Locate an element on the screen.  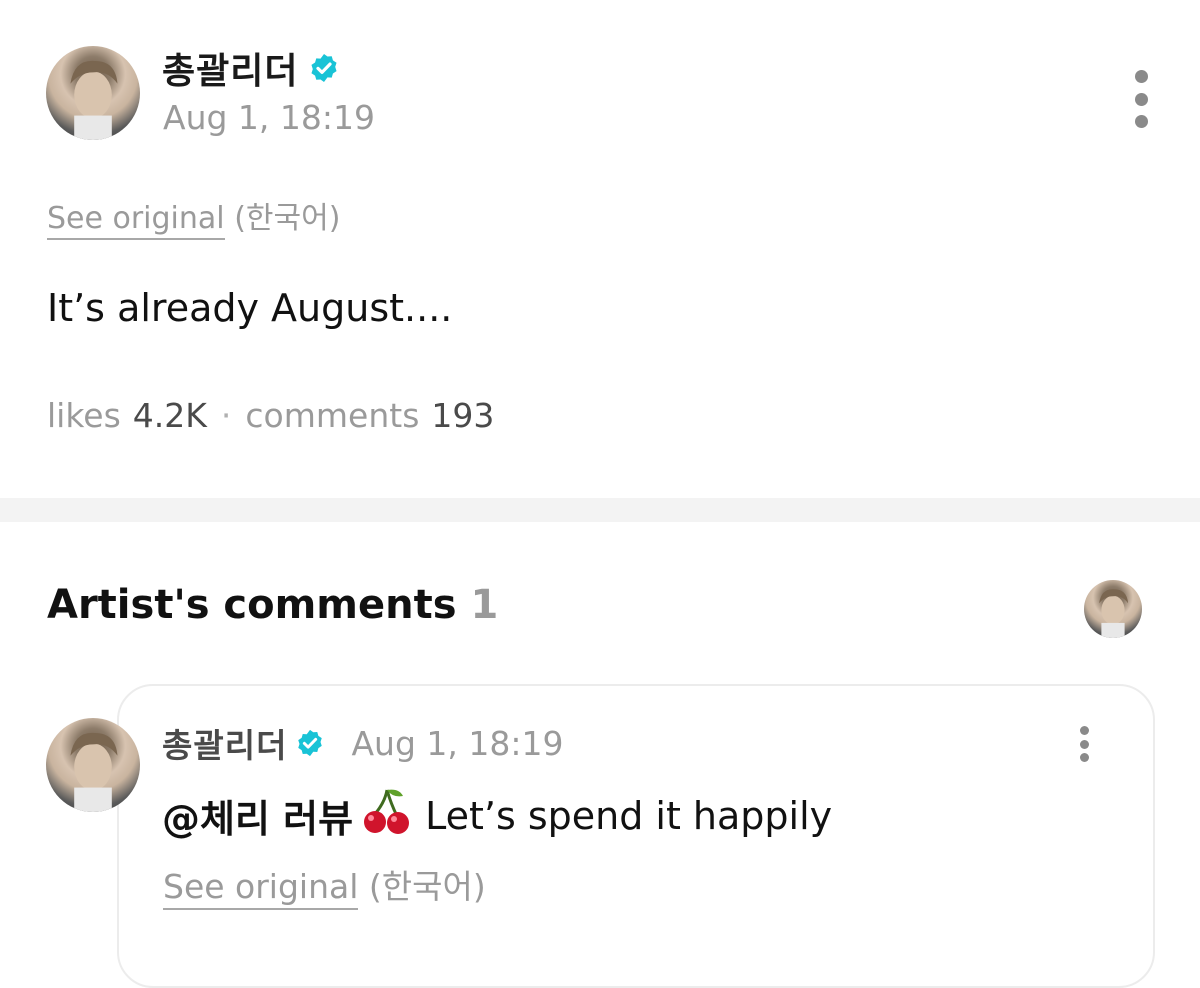
comment-body: @체리 러뷰 Let’s spend it happily is located at coordinates (497, 815).